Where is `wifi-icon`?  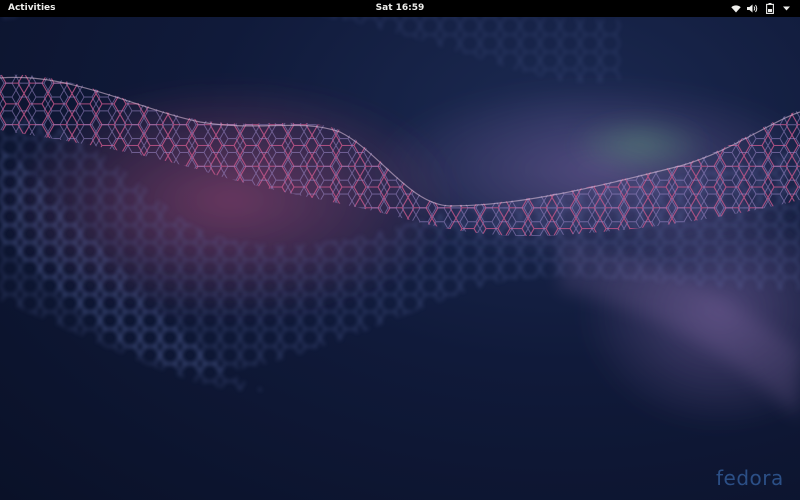
wifi-icon is located at coordinates (735, 8).